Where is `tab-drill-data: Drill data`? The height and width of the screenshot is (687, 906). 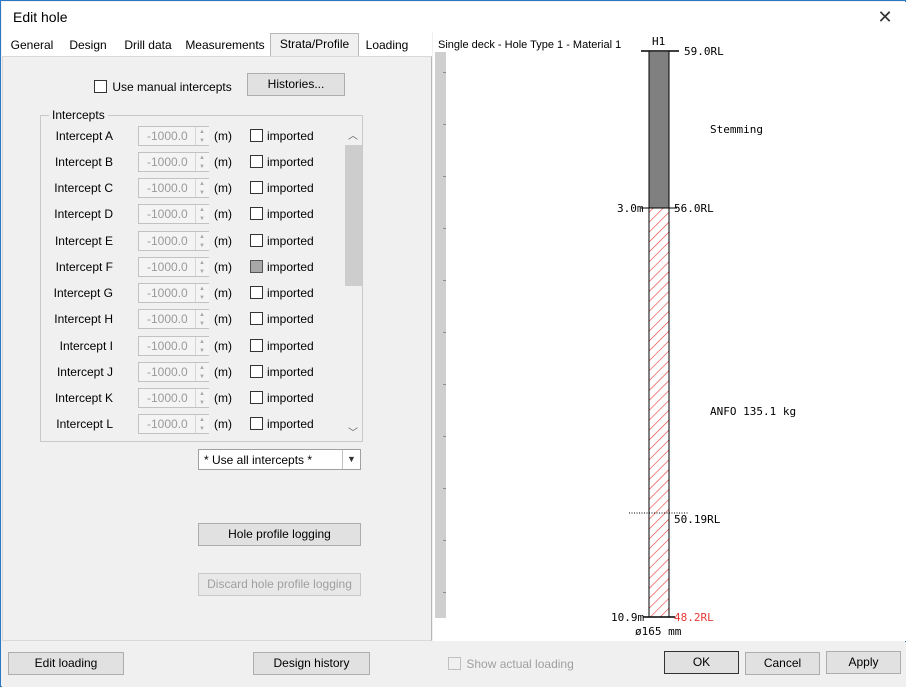 tab-drill-data: Drill data is located at coordinates (148, 45).